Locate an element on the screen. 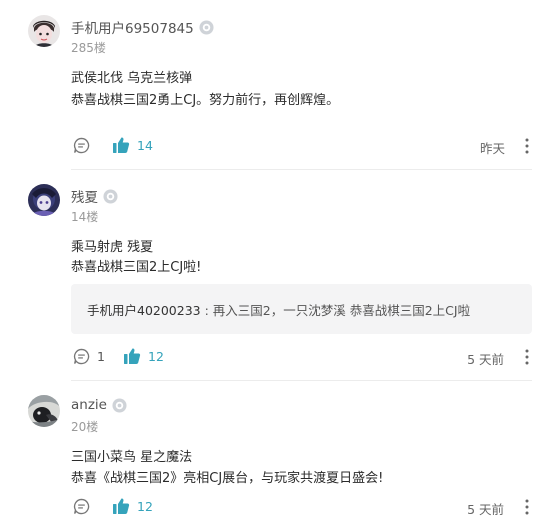  floor-number: 14楼 is located at coordinates (85, 217).